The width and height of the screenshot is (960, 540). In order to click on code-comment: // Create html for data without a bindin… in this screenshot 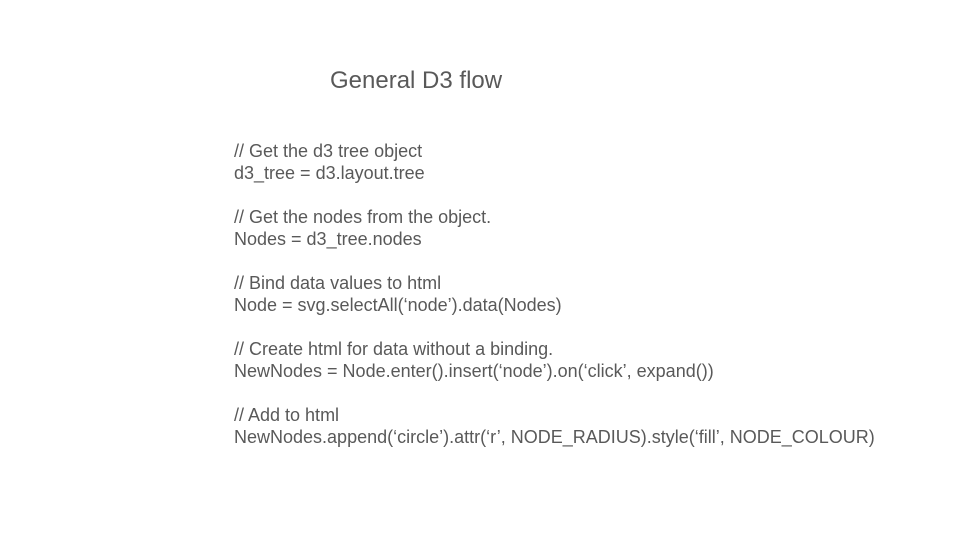, I will do `click(394, 349)`.